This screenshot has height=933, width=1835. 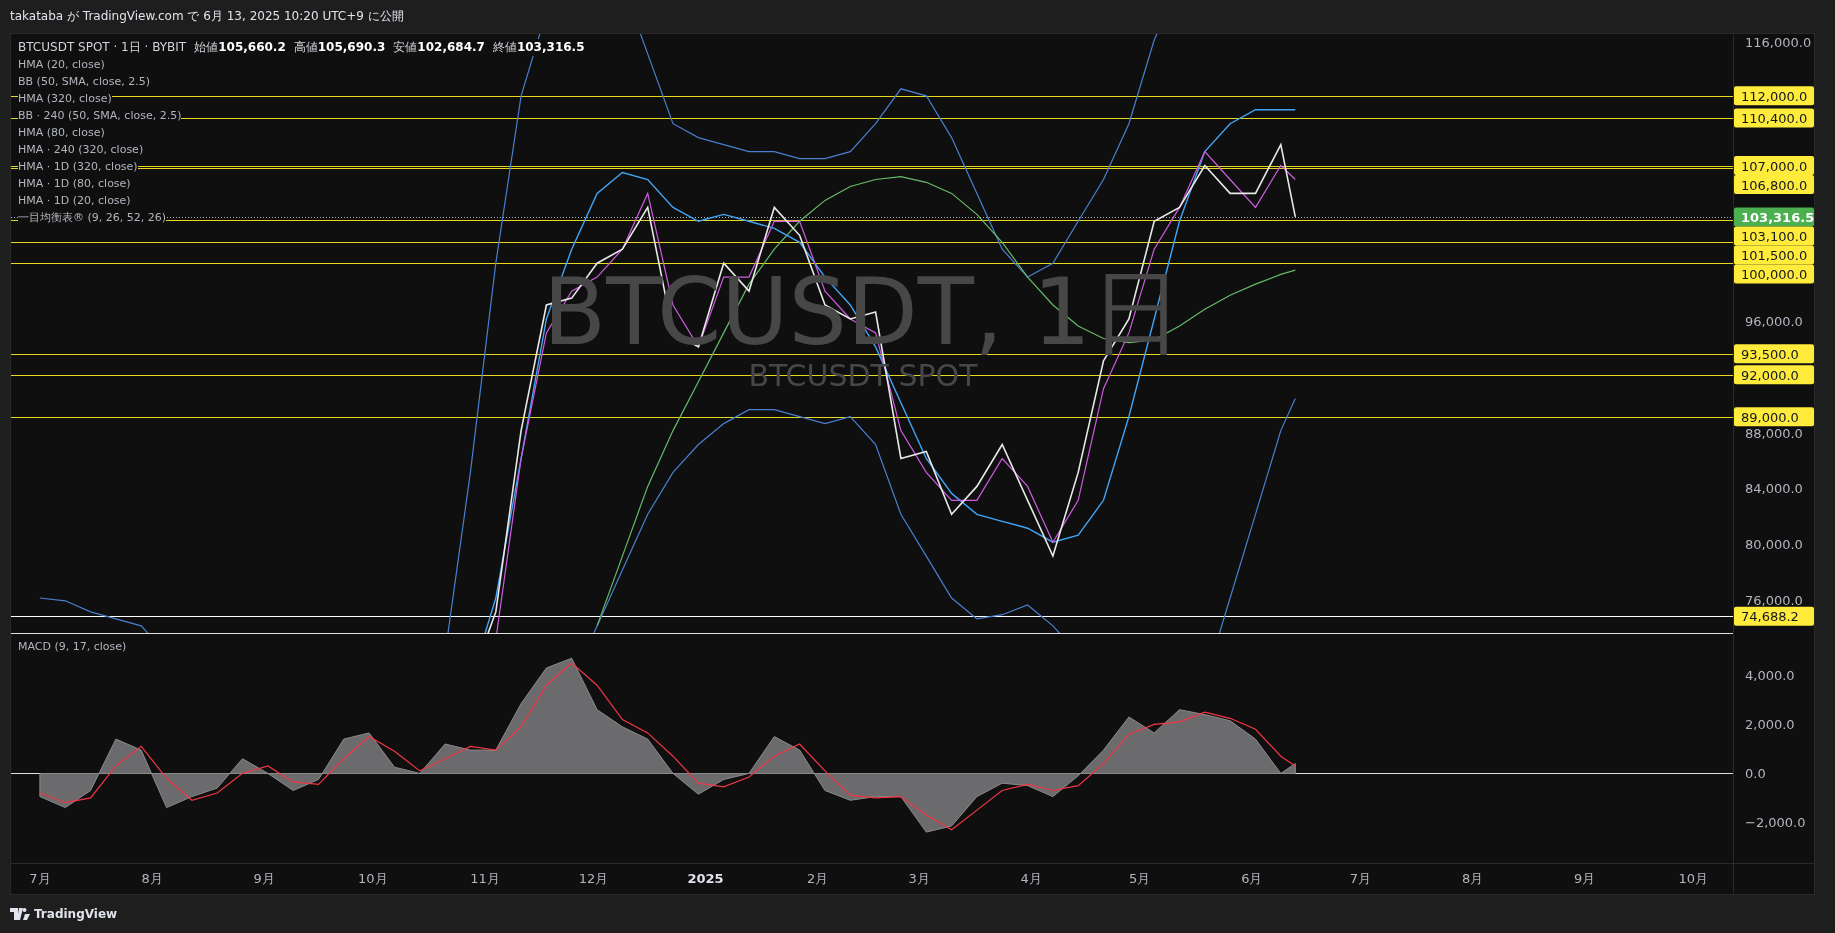 What do you see at coordinates (1778, 42) in the screenshot?
I see `price-axis-label: 116,000.0` at bounding box center [1778, 42].